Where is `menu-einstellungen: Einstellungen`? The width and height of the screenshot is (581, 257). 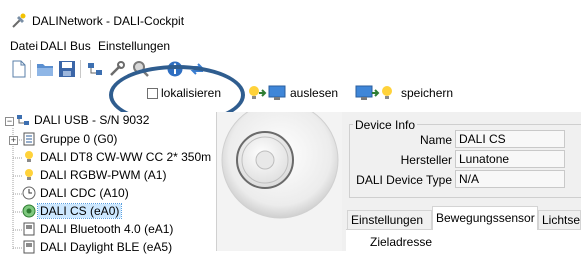 menu-einstellungen: Einstellungen is located at coordinates (134, 46).